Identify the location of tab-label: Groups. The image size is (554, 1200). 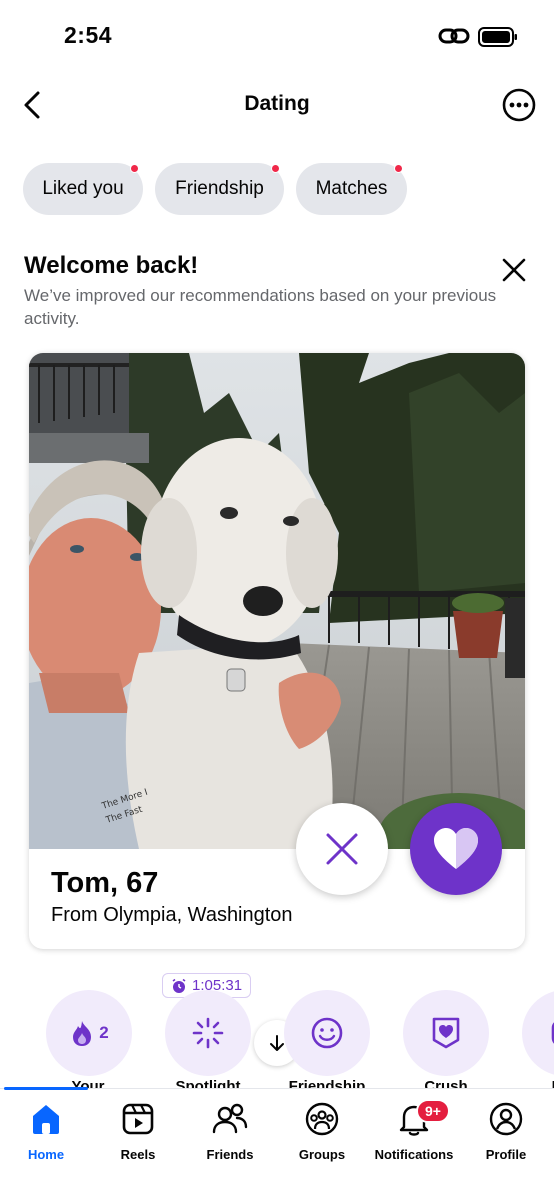
(322, 1154).